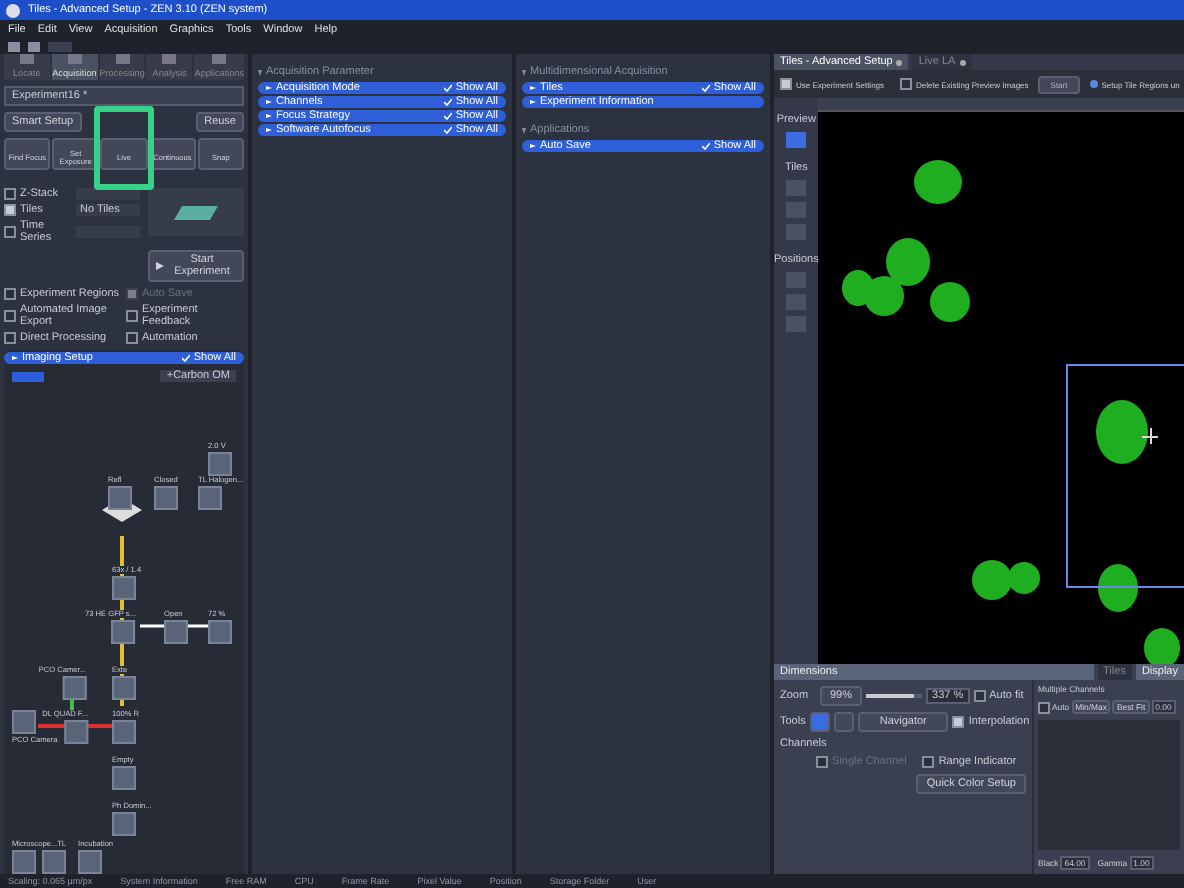  What do you see at coordinates (160, 266) in the screenshot?
I see `play-icon` at bounding box center [160, 266].